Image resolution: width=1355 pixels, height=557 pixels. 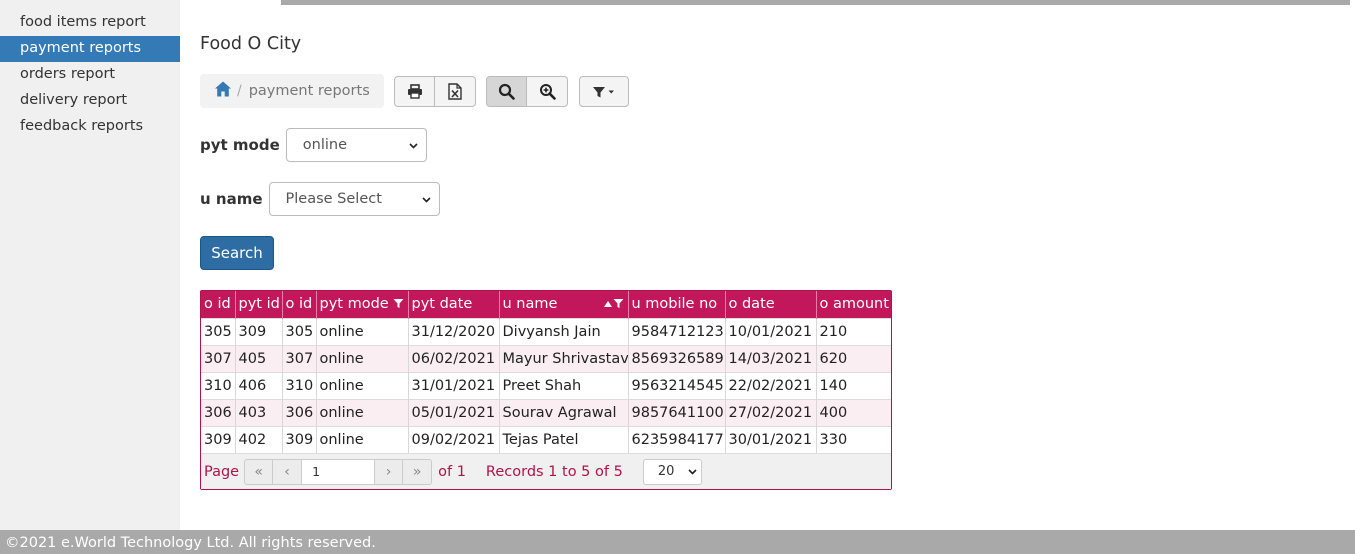 What do you see at coordinates (454, 439) in the screenshot?
I see `cell-pyt-date: 09/02/2021` at bounding box center [454, 439].